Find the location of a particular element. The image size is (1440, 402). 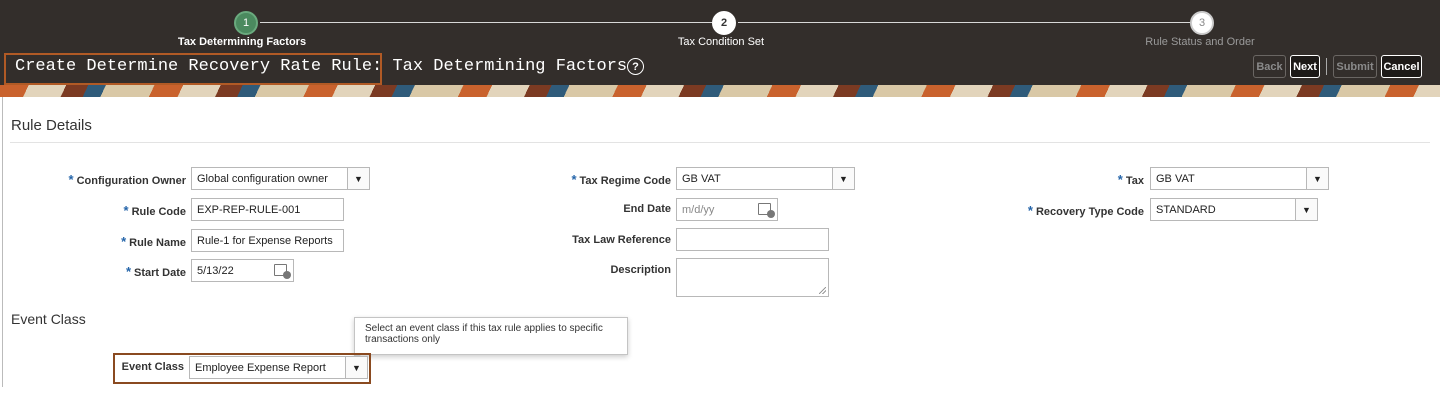

train-step-1: 1 is located at coordinates (246, 23).